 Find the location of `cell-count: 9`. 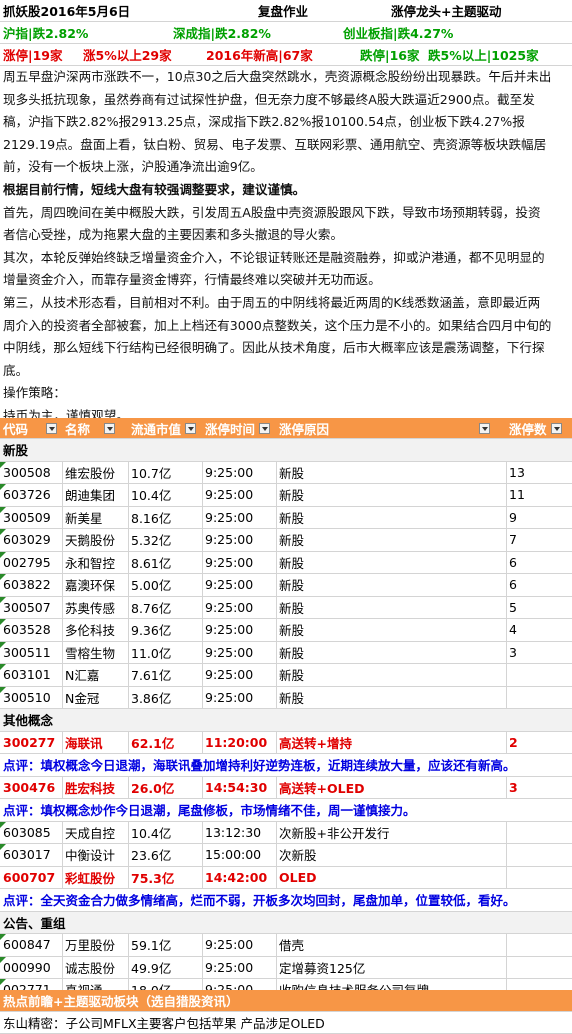

cell-count: 9 is located at coordinates (539, 518).